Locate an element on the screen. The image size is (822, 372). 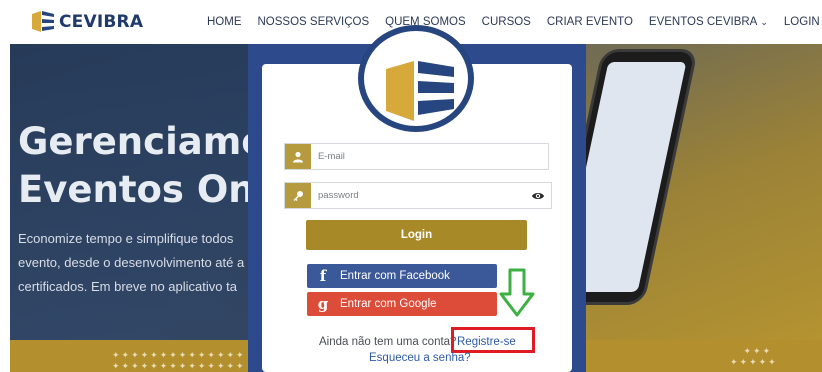
facebook-icon: f is located at coordinates (323, 276).